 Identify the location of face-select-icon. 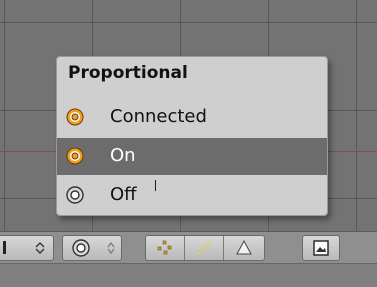
(244, 247).